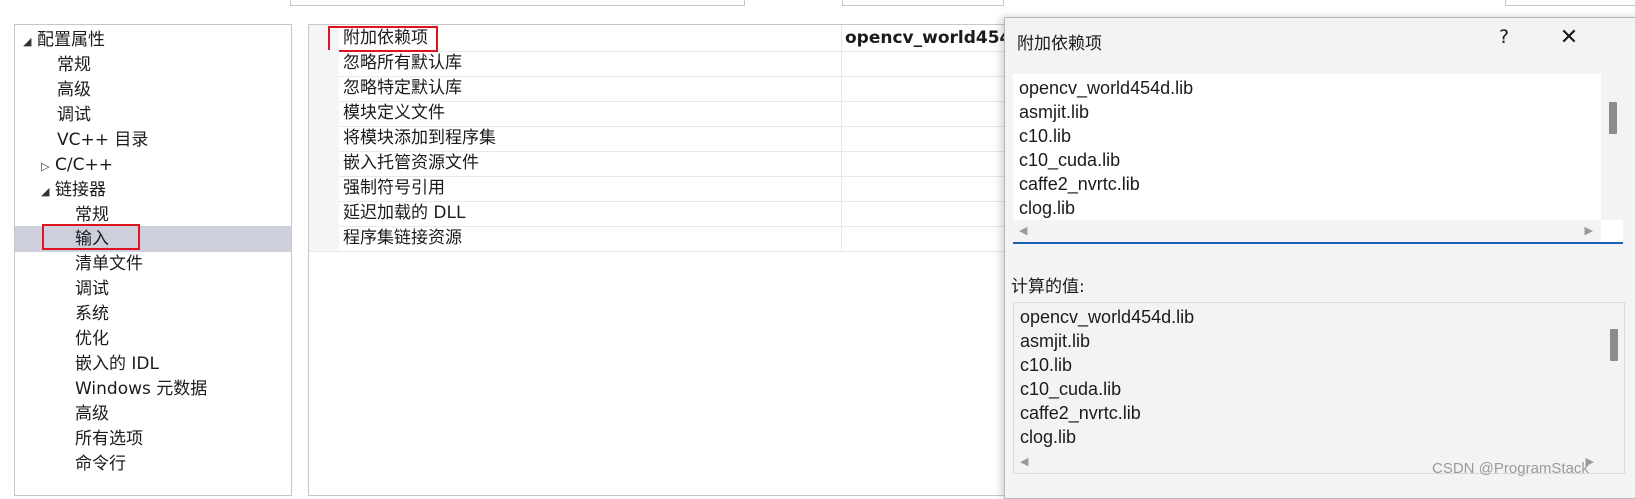 This screenshot has width=1635, height=499. I want to click on property-row-add-module-to-assembly: 将模块添加到程序集, so click(659, 138).